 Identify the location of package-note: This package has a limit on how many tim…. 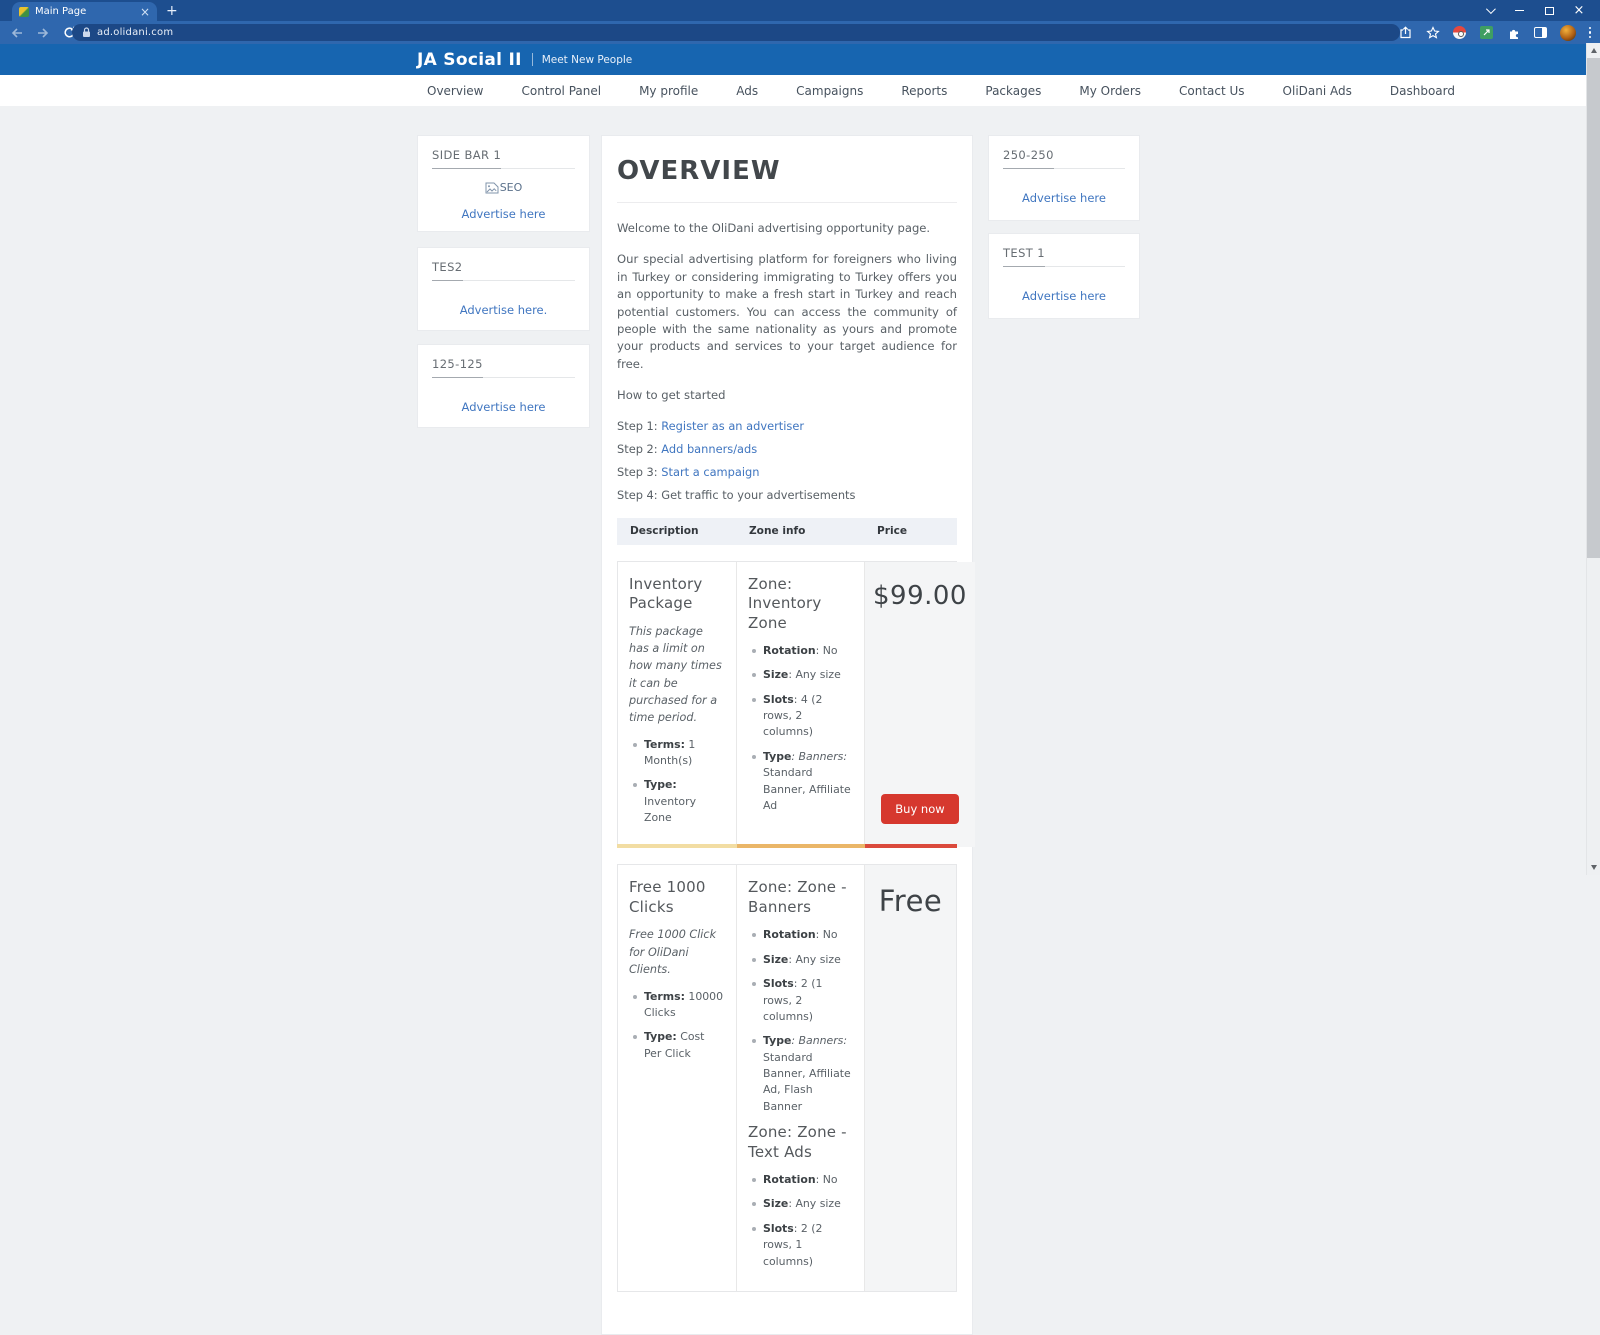
(675, 674).